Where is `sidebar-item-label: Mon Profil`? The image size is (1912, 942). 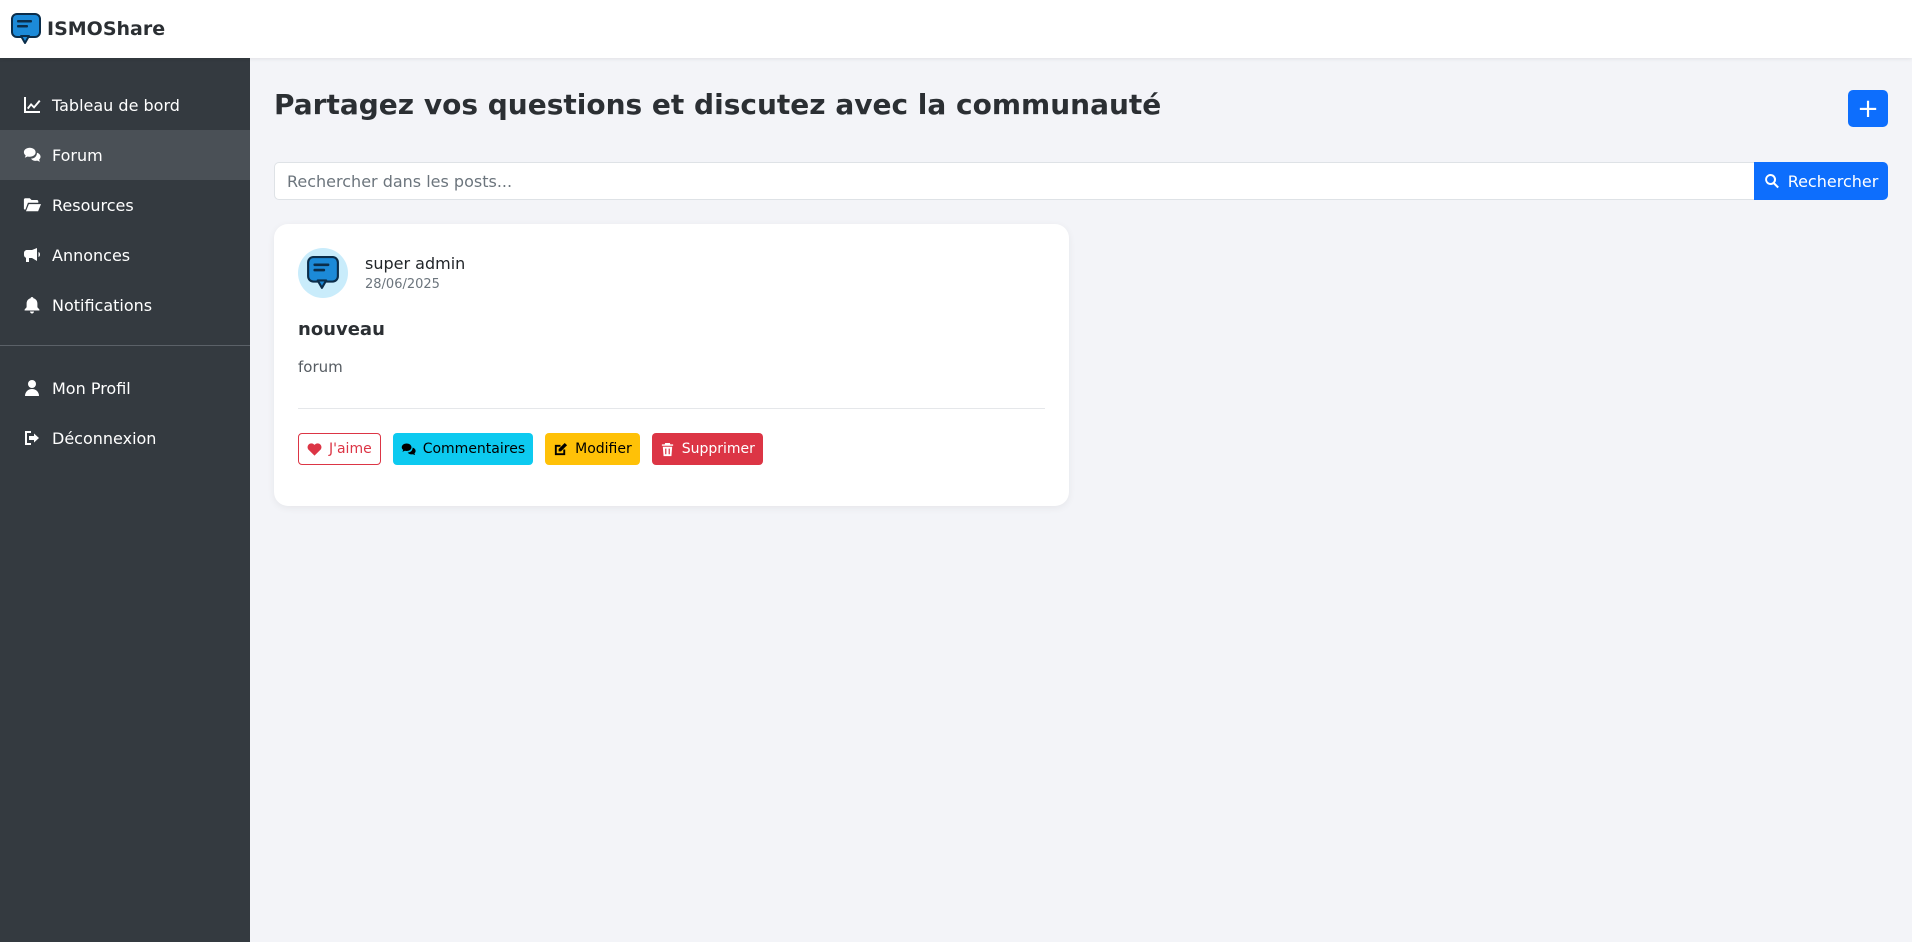
sidebar-item-label: Mon Profil is located at coordinates (91, 388).